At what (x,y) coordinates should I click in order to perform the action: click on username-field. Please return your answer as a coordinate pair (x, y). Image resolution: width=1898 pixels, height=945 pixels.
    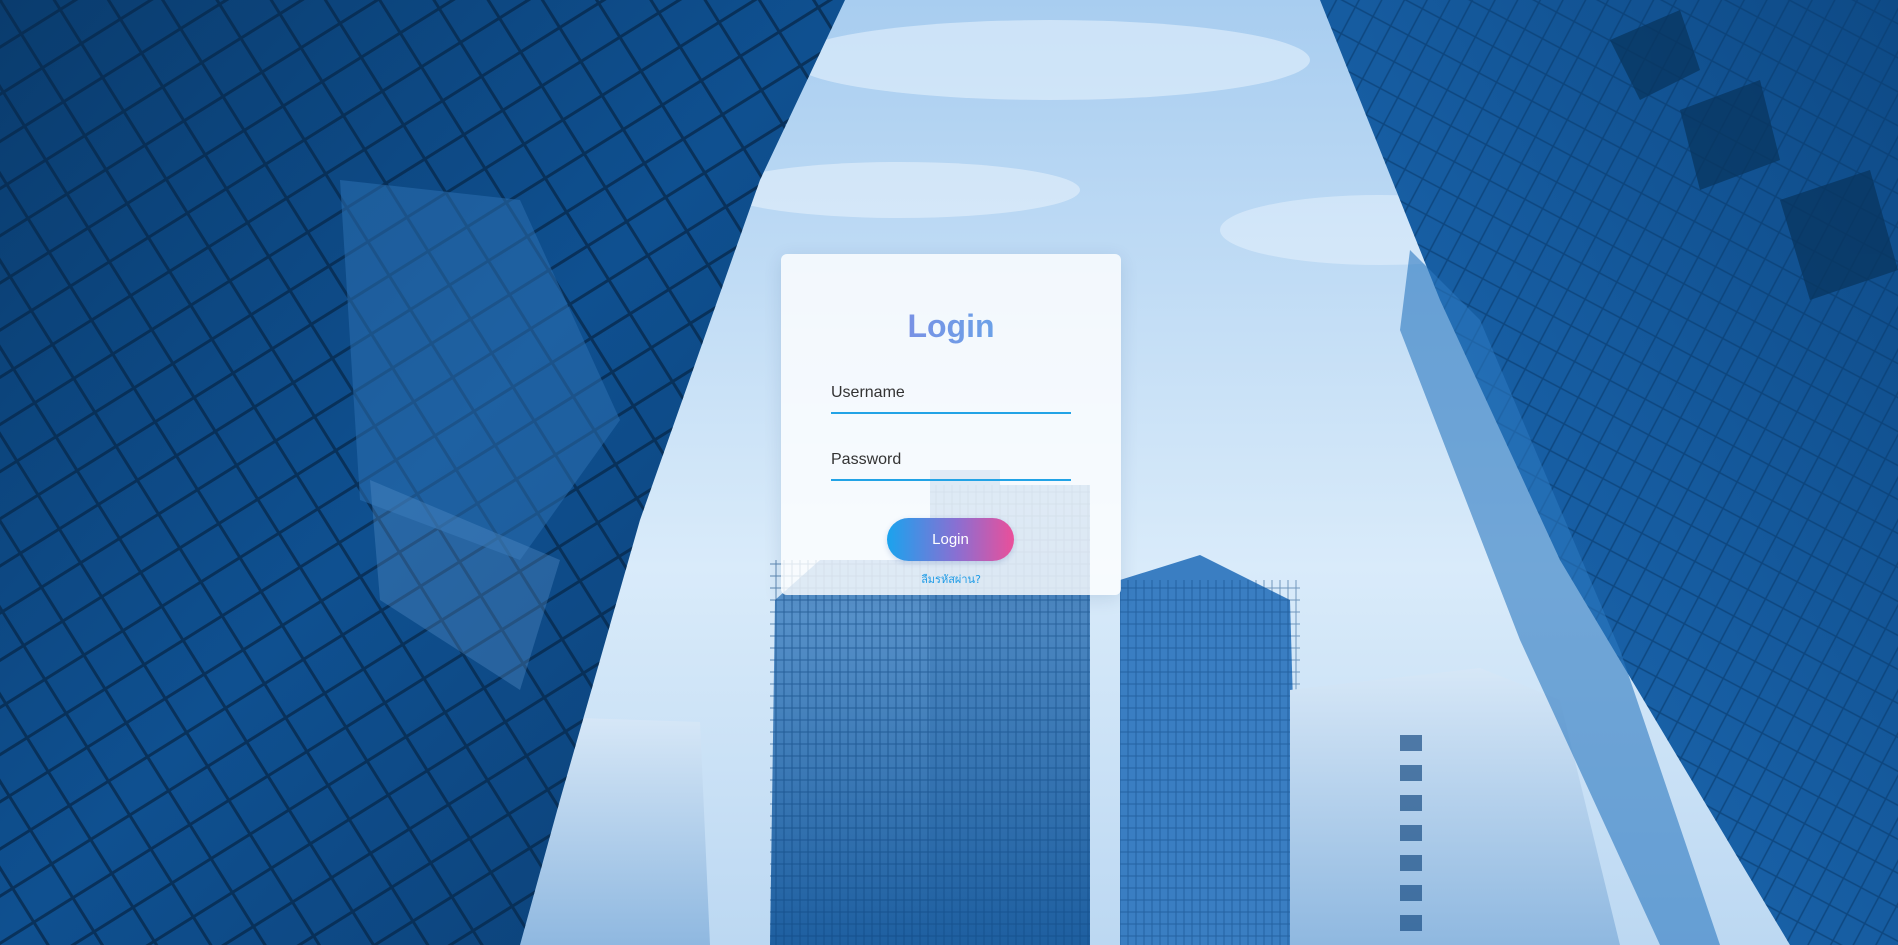
    Looking at the image, I should click on (951, 395).